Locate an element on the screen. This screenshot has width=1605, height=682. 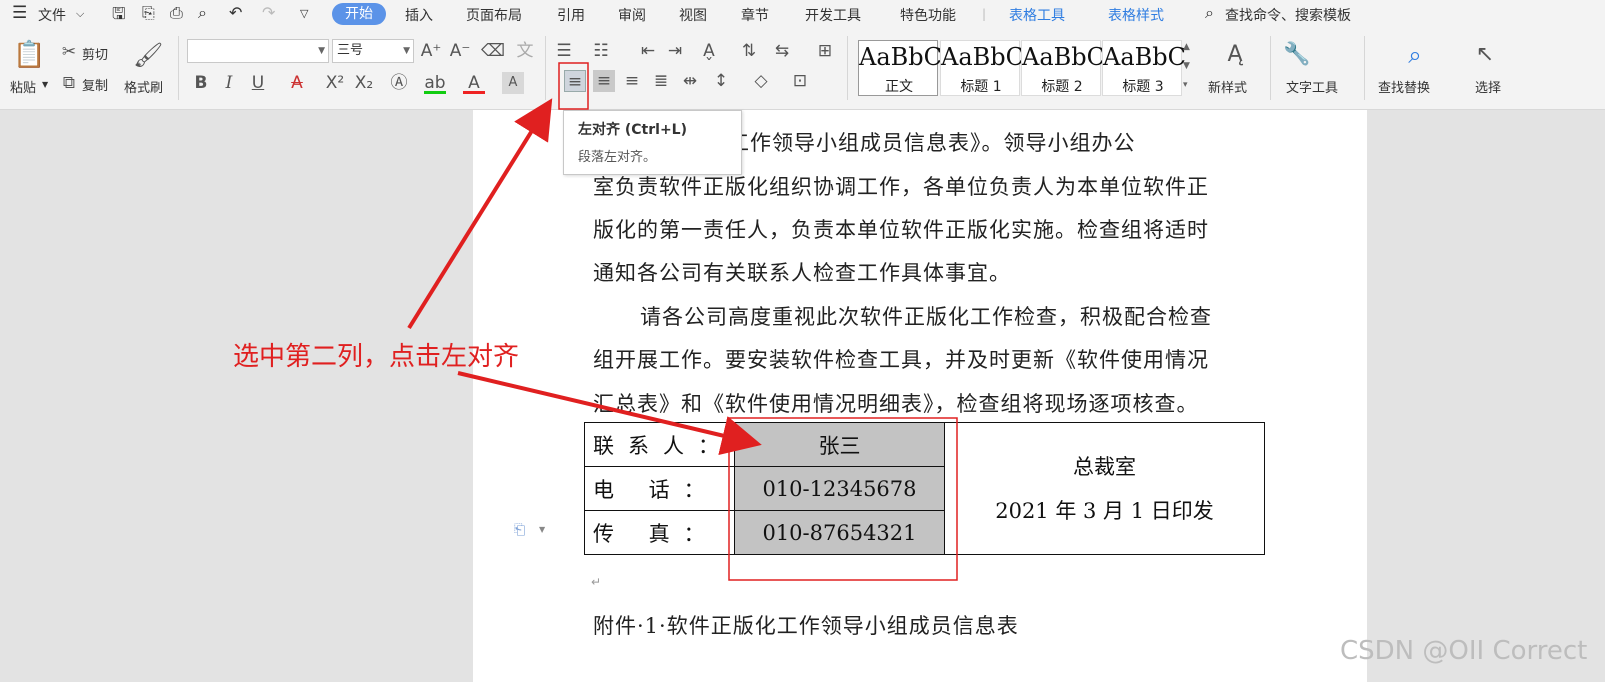
align-left-highlight-box is located at coordinates (573, 86).